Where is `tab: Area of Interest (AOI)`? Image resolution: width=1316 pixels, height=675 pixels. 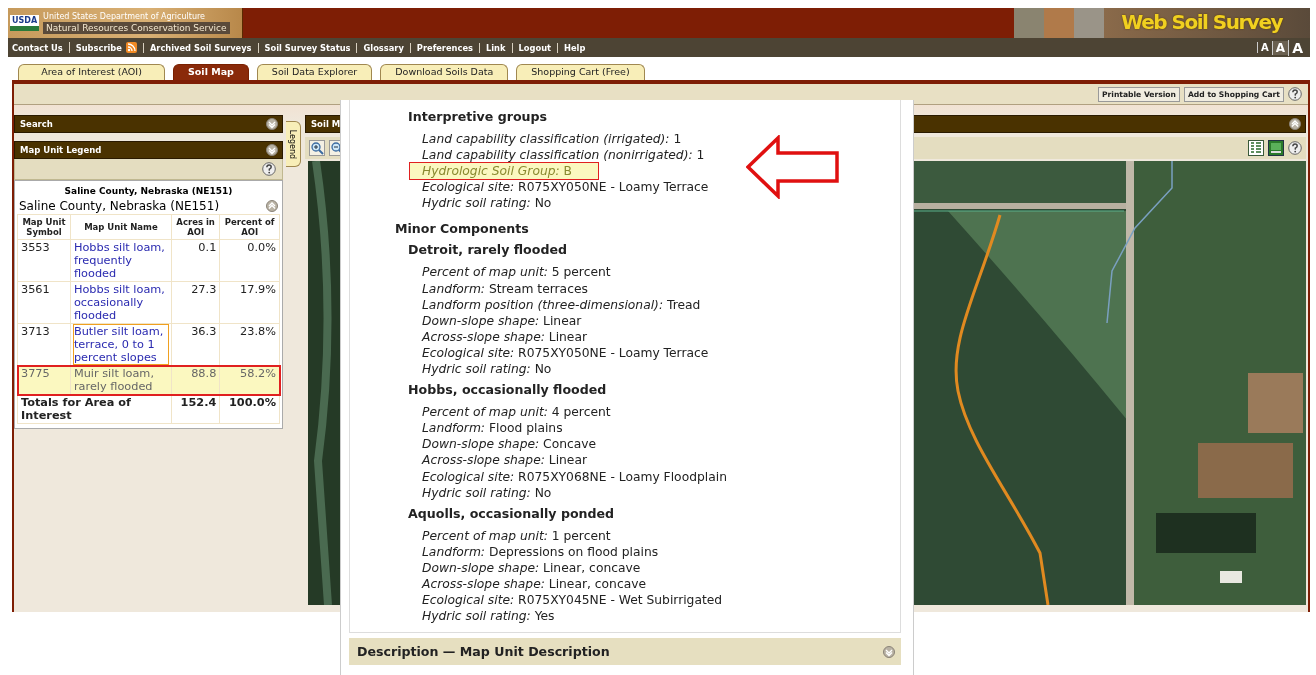
tab: Area of Interest (AOI) is located at coordinates (91, 72).